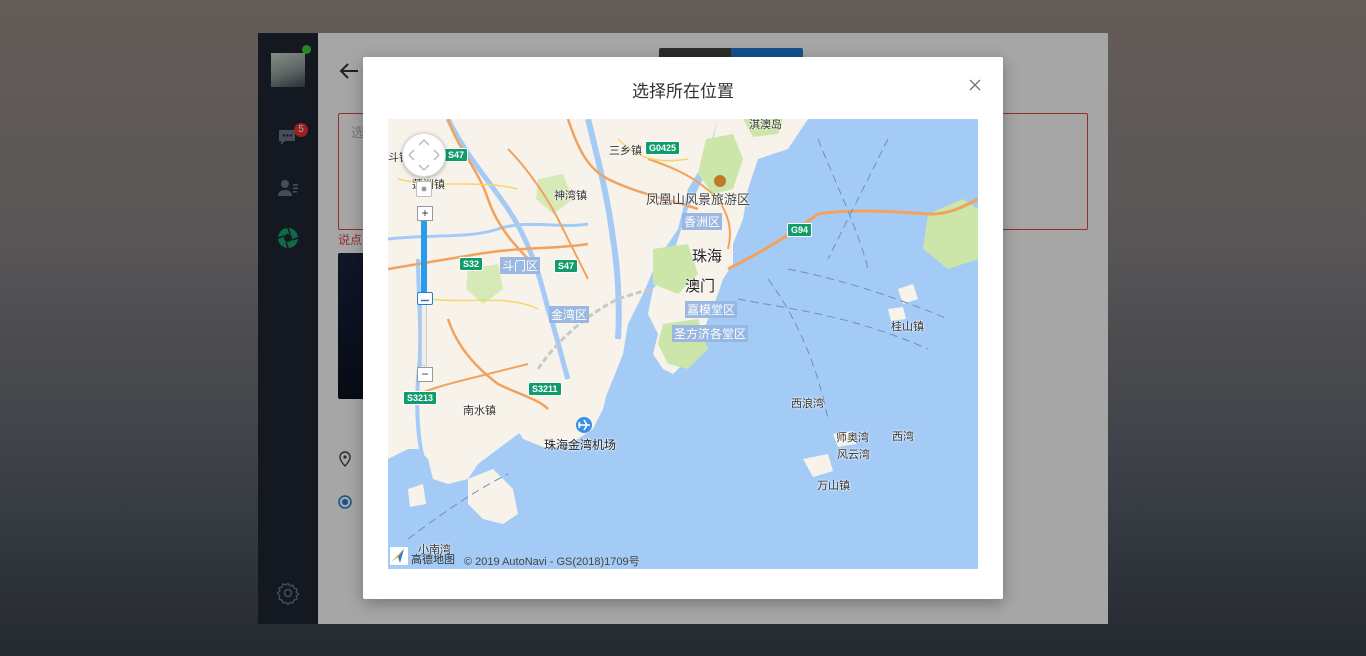  Describe the element at coordinates (570, 196) in the screenshot. I see `map-label-shenwan: 神湾镇` at that location.